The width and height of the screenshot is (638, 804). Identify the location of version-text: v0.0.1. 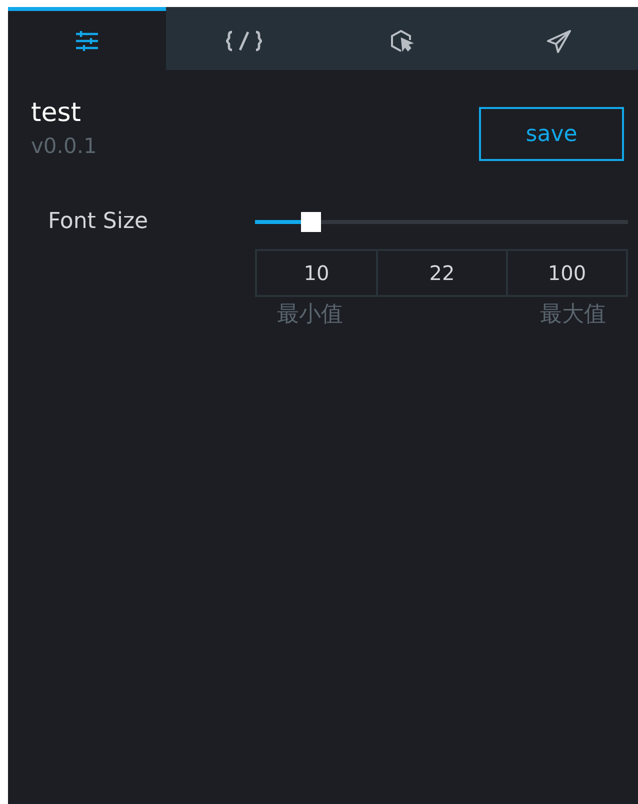
(64, 146).